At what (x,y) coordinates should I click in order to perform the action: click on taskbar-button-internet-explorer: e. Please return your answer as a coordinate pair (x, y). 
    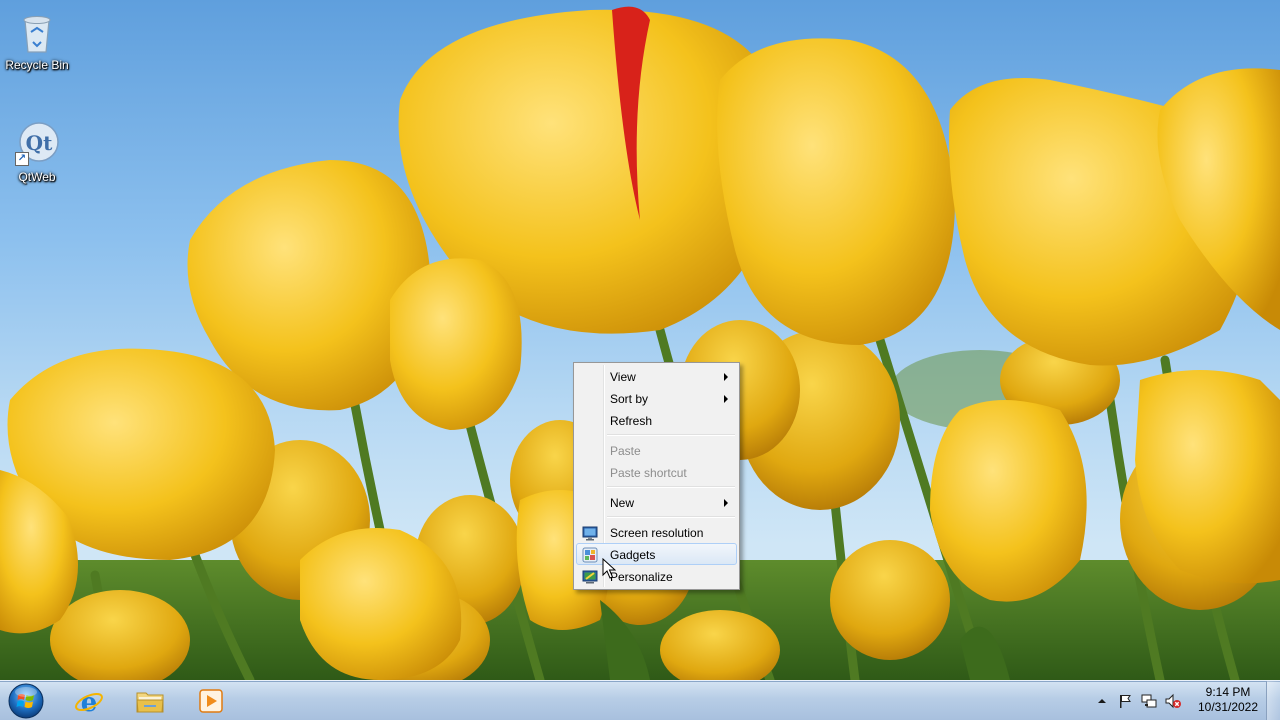
    Looking at the image, I should click on (89, 701).